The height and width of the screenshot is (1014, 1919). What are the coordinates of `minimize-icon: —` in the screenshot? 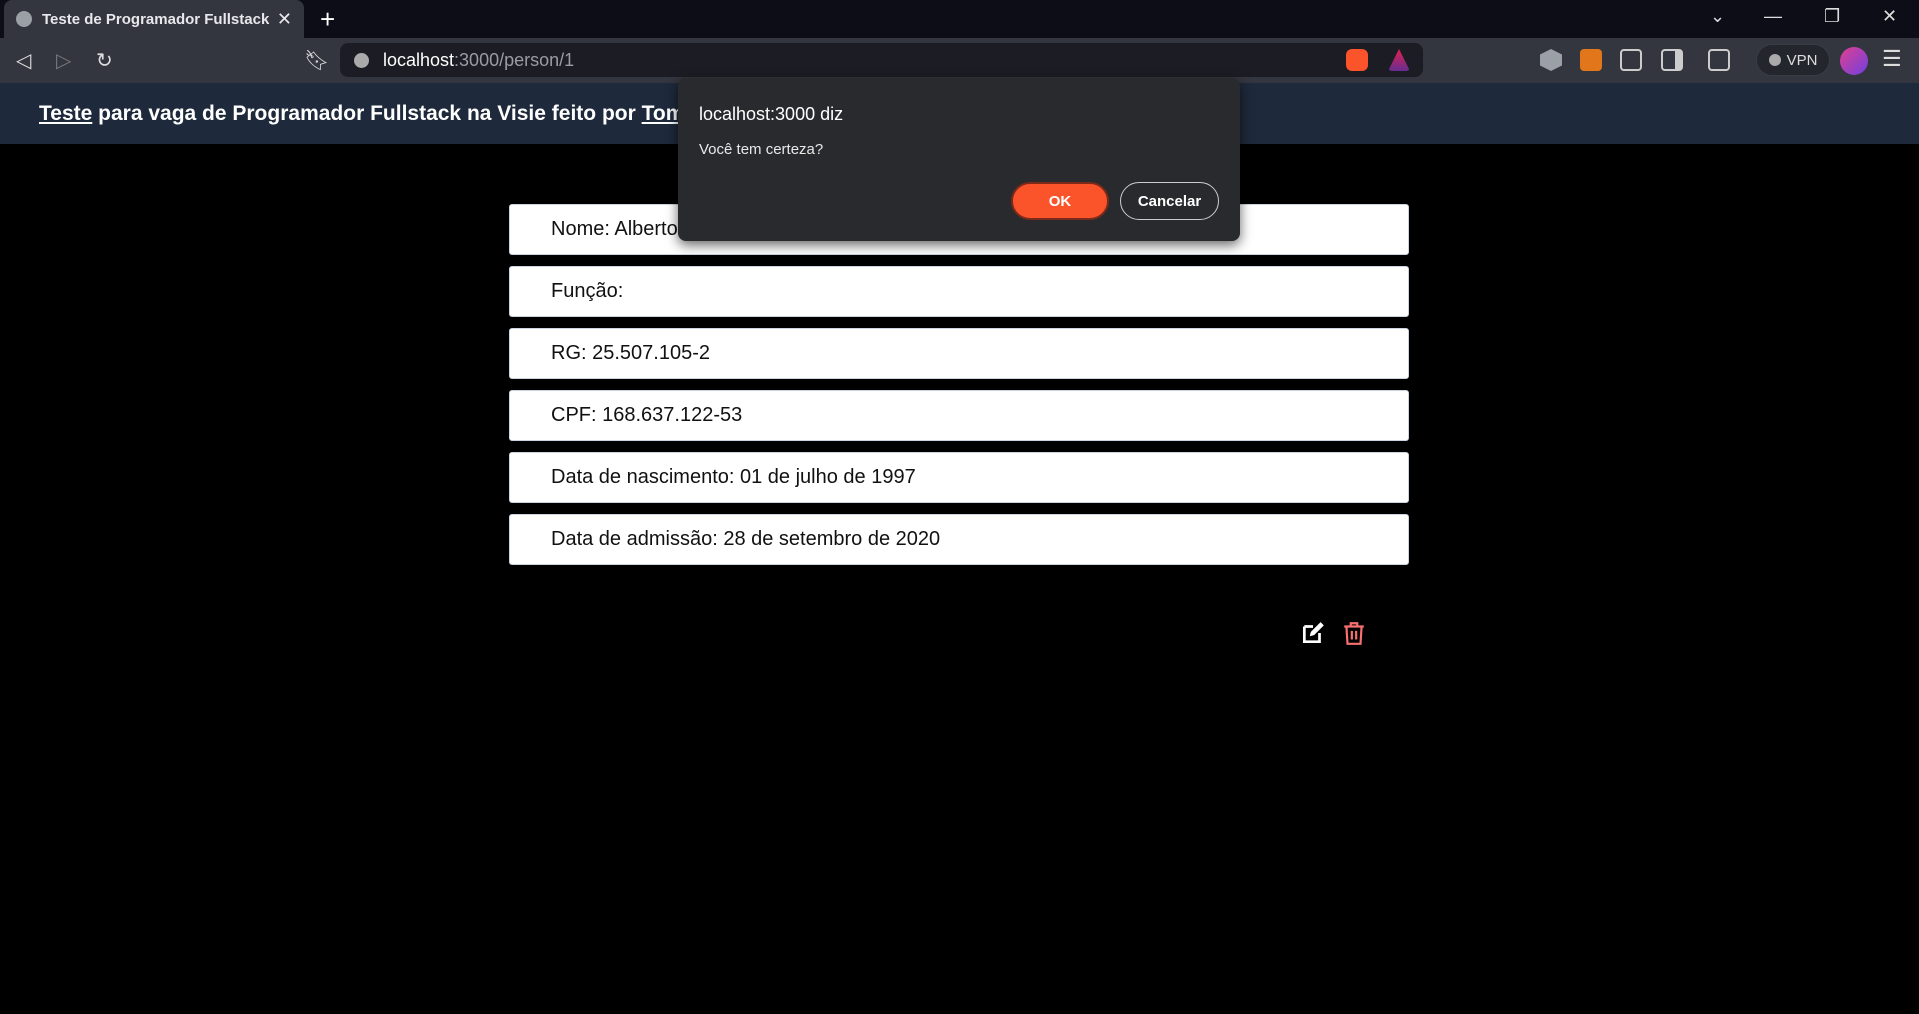 It's located at (1773, 16).